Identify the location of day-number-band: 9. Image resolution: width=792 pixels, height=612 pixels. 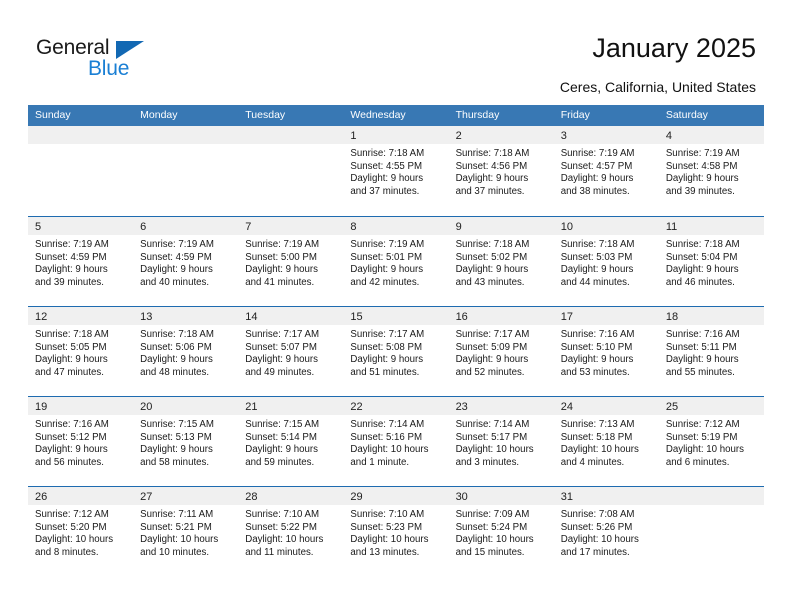
(501, 226).